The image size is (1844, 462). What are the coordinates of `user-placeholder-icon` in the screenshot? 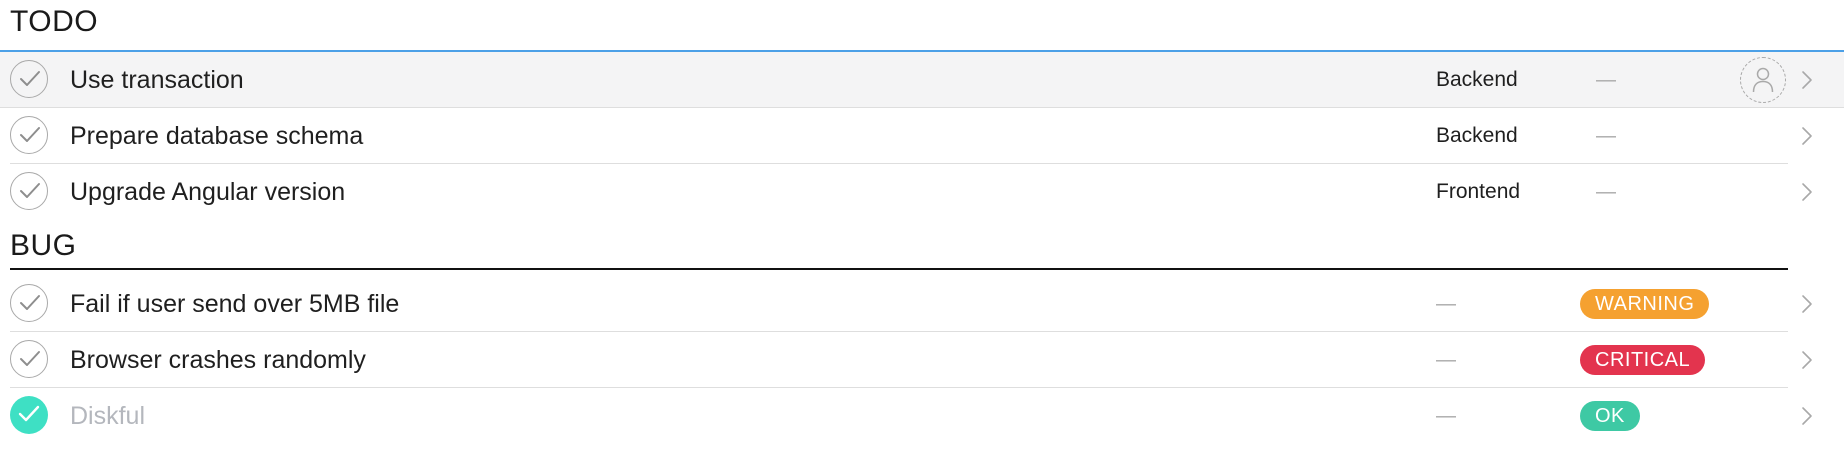 It's located at (1763, 80).